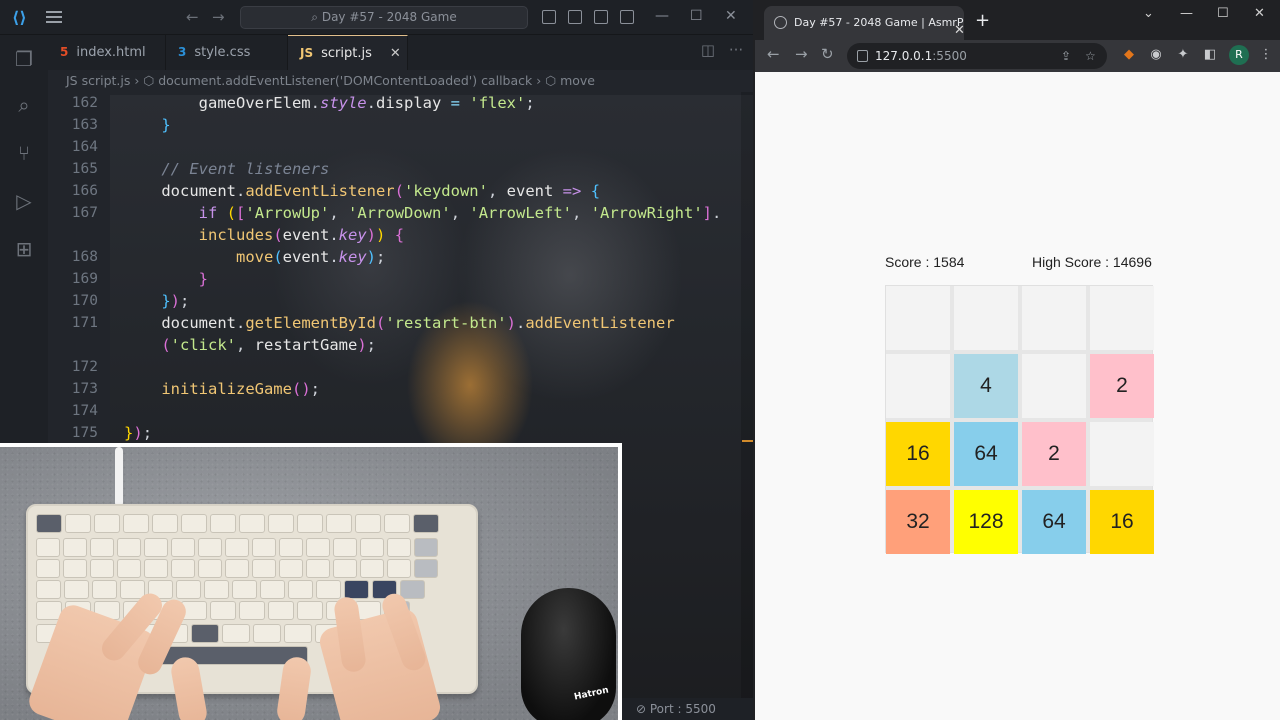 The image size is (1280, 720). What do you see at coordinates (862, 56) in the screenshot?
I see `site-info-icon` at bounding box center [862, 56].